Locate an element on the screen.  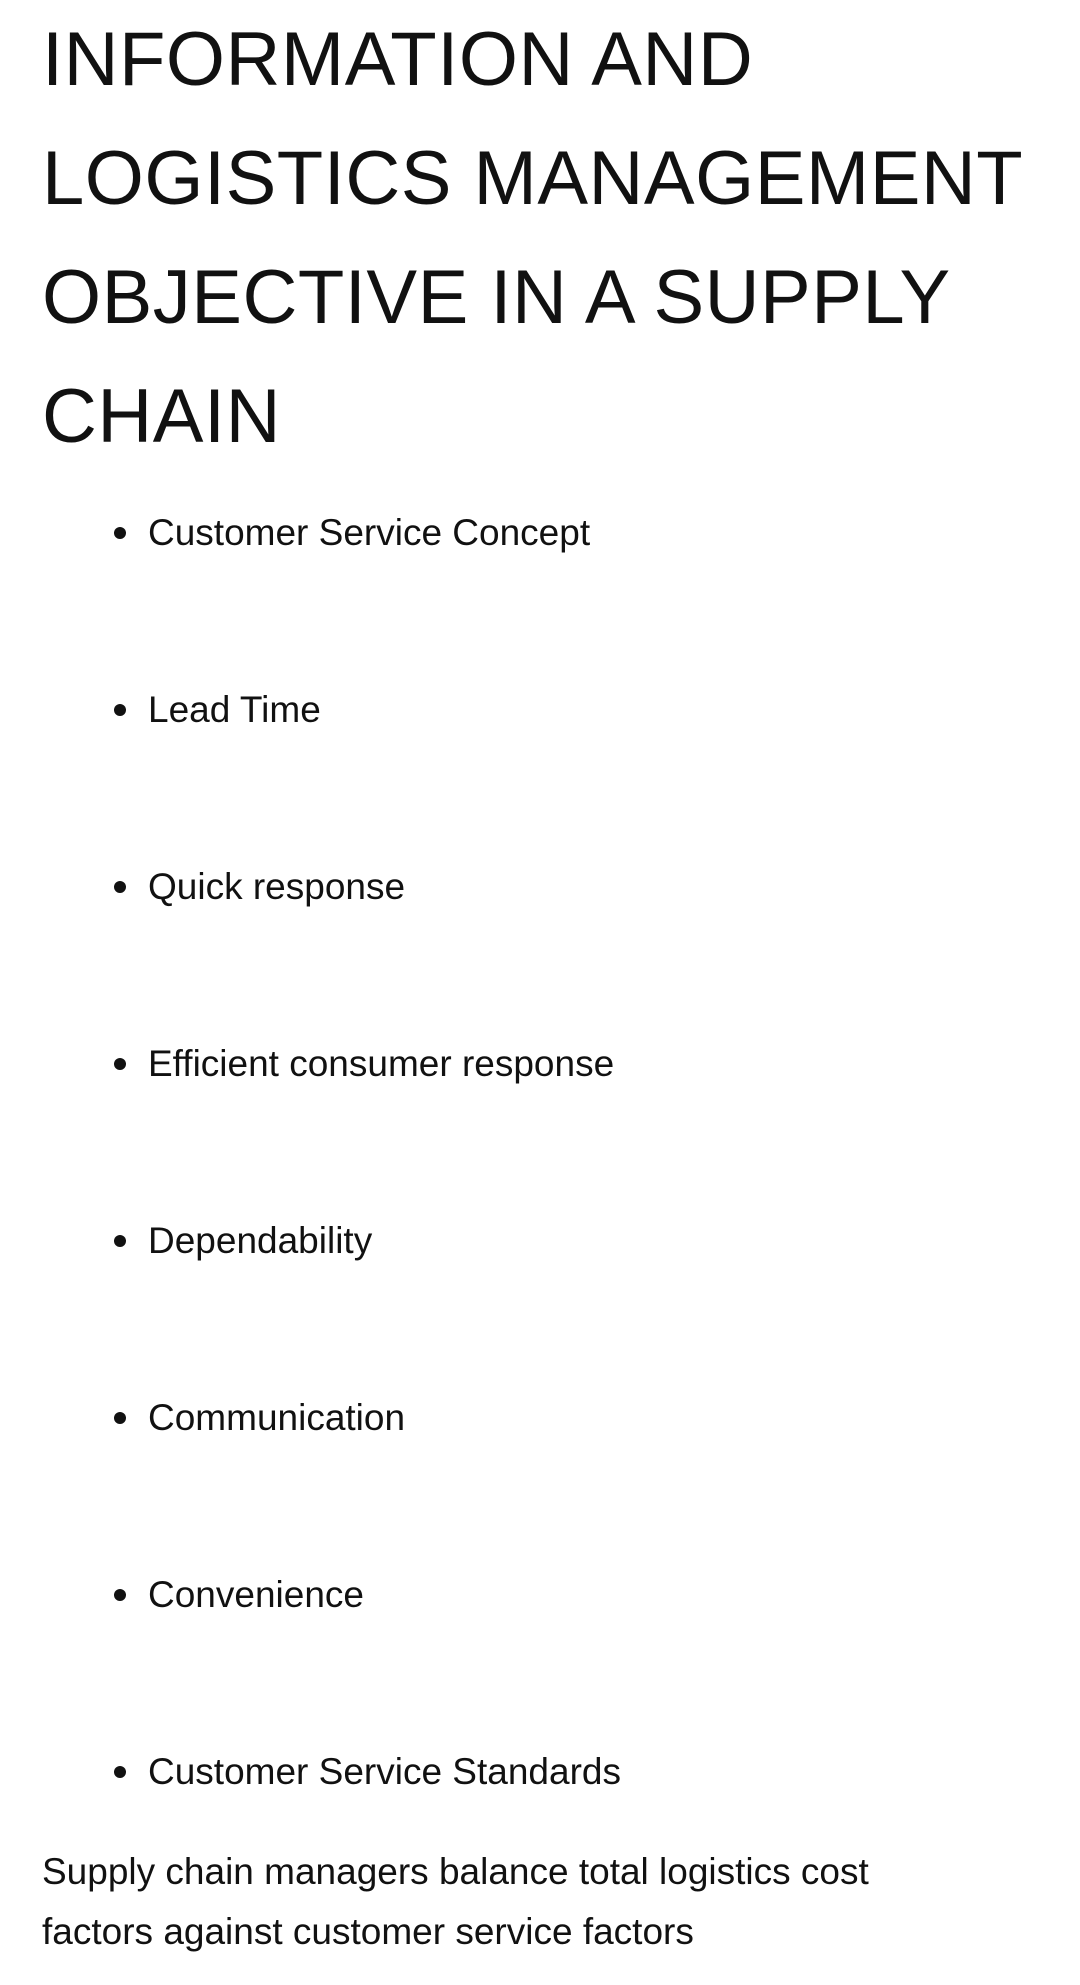
list-item: Customer Service Concept is located at coordinates (352, 533).